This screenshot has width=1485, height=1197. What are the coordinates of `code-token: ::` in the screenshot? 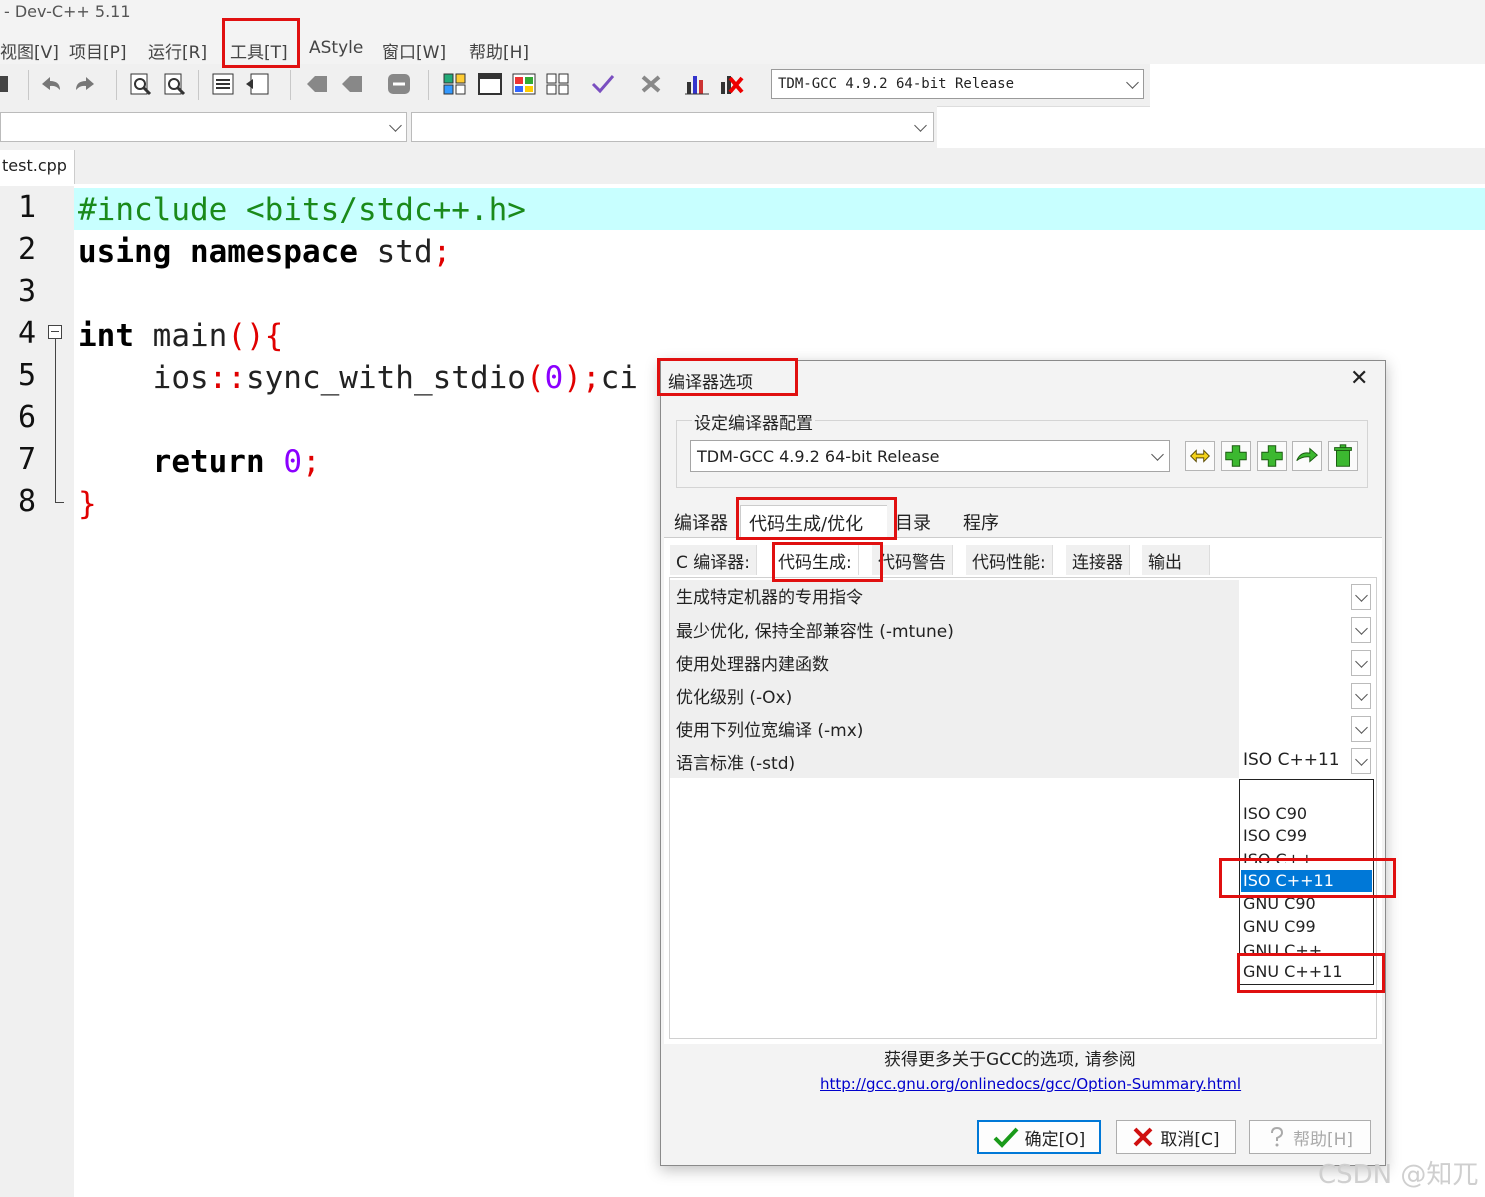 It's located at (227, 378).